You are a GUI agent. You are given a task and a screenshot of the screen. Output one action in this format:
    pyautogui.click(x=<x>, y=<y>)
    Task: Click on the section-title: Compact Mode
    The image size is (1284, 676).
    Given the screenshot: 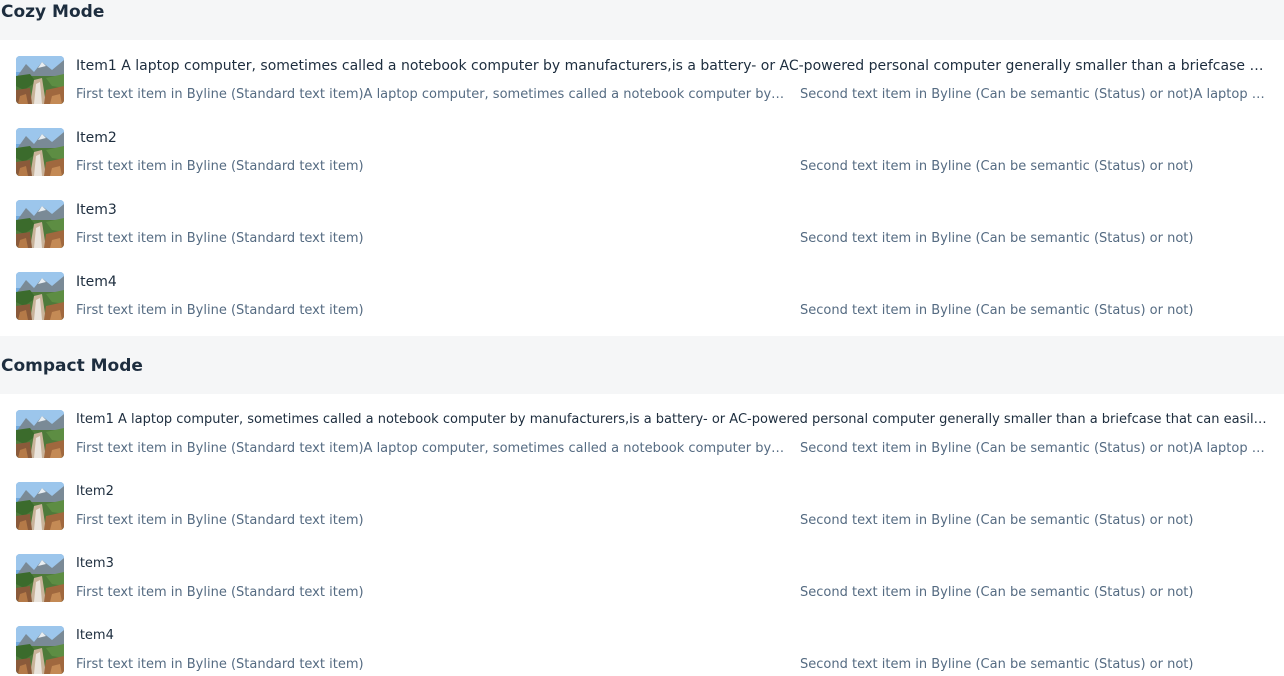 What is the action you would take?
    pyautogui.click(x=72, y=366)
    